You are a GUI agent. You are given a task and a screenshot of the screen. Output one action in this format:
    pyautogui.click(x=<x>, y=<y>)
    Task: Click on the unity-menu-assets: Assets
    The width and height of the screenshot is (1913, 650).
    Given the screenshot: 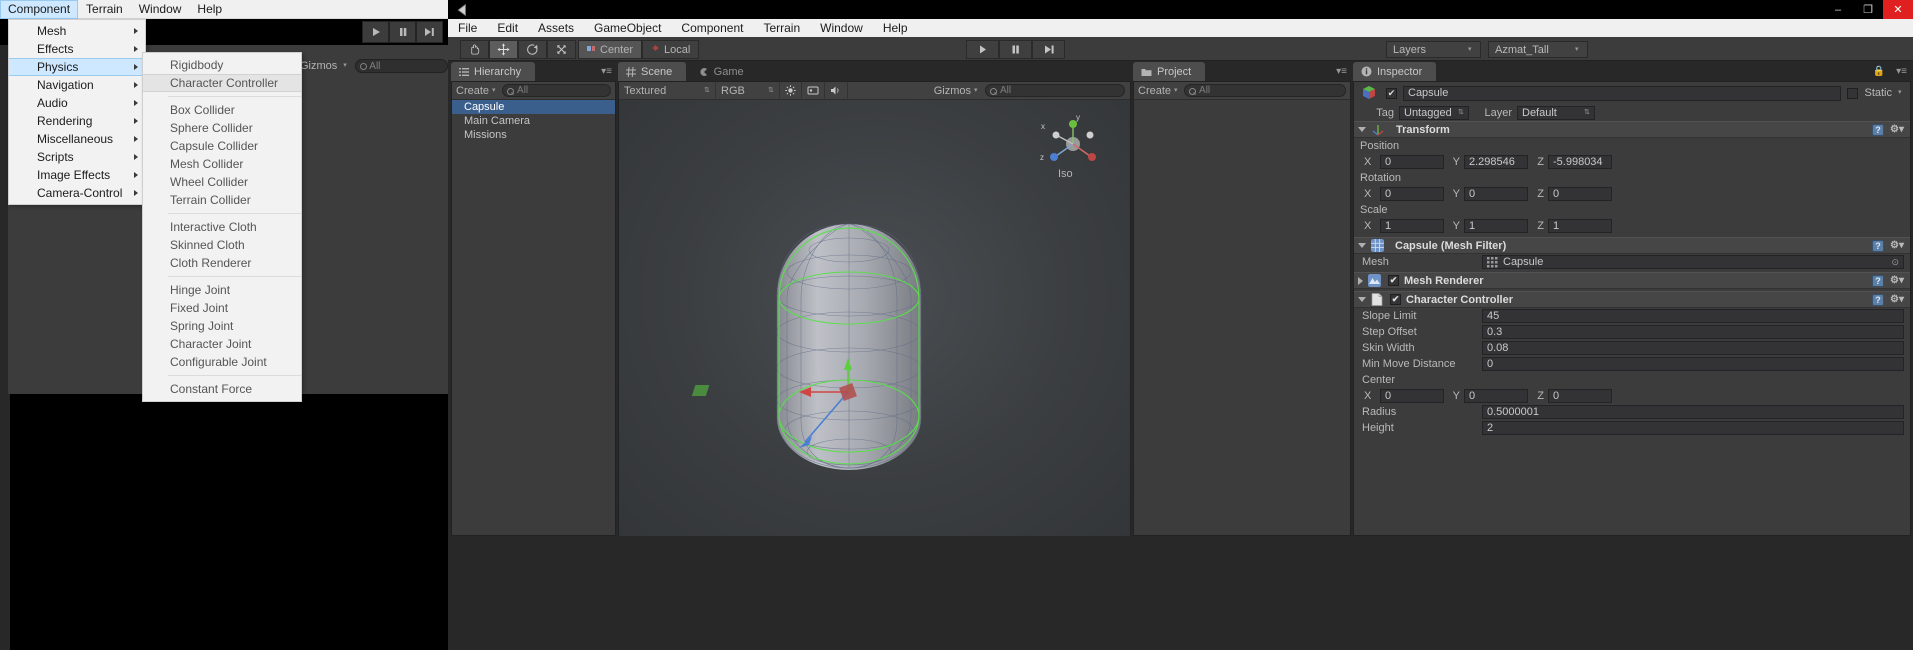 What is the action you would take?
    pyautogui.click(x=556, y=28)
    